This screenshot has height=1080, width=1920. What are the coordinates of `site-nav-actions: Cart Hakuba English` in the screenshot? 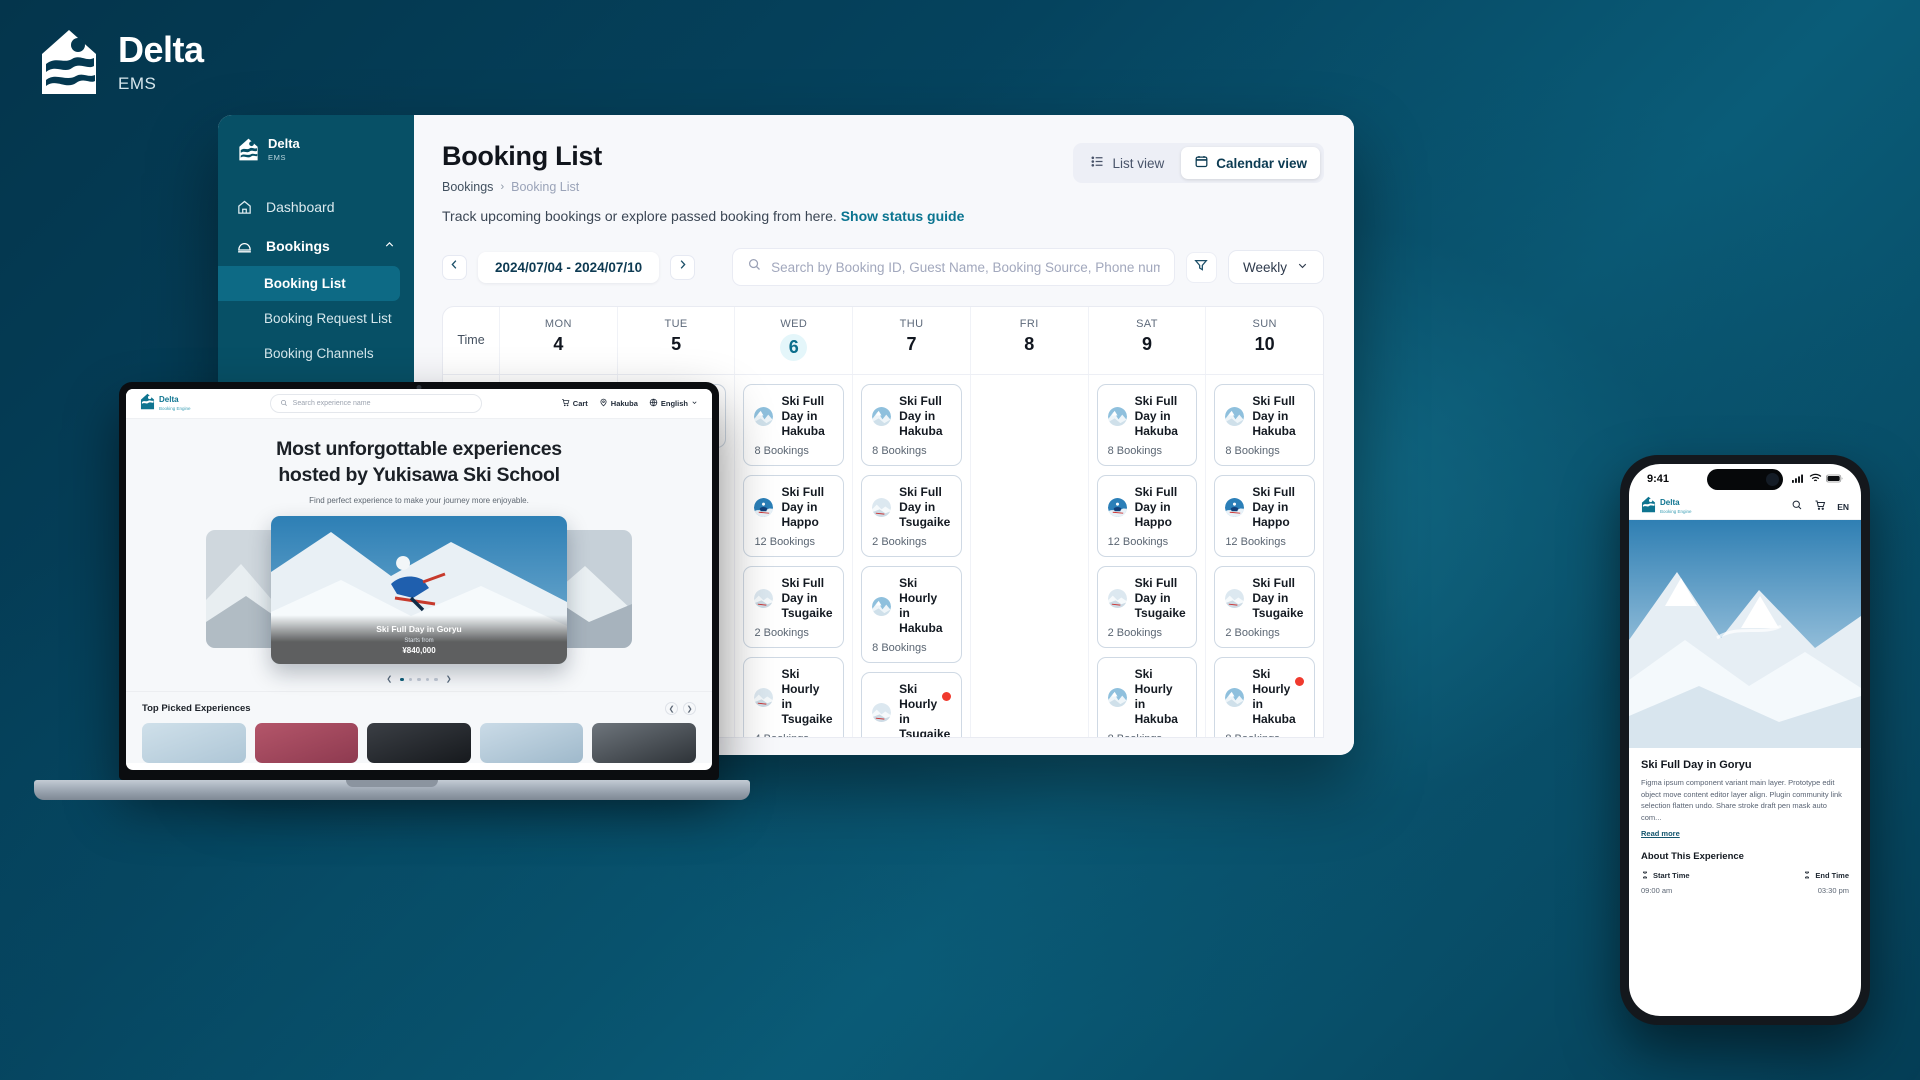 It's located at (629, 403).